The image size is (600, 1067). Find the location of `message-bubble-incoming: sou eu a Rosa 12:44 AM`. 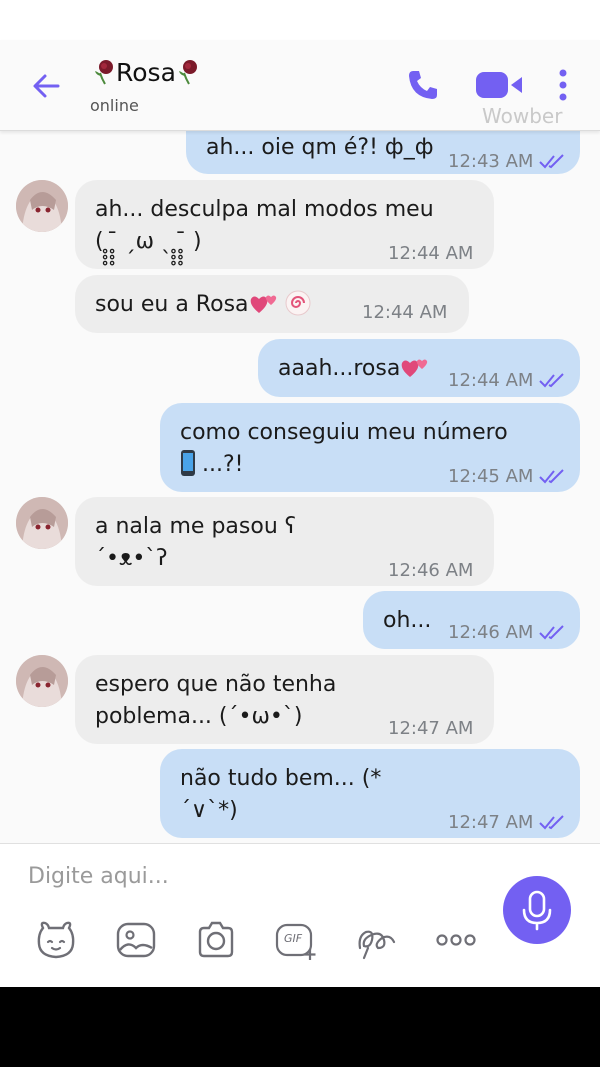

message-bubble-incoming: sou eu a Rosa 12:44 AM is located at coordinates (272, 304).